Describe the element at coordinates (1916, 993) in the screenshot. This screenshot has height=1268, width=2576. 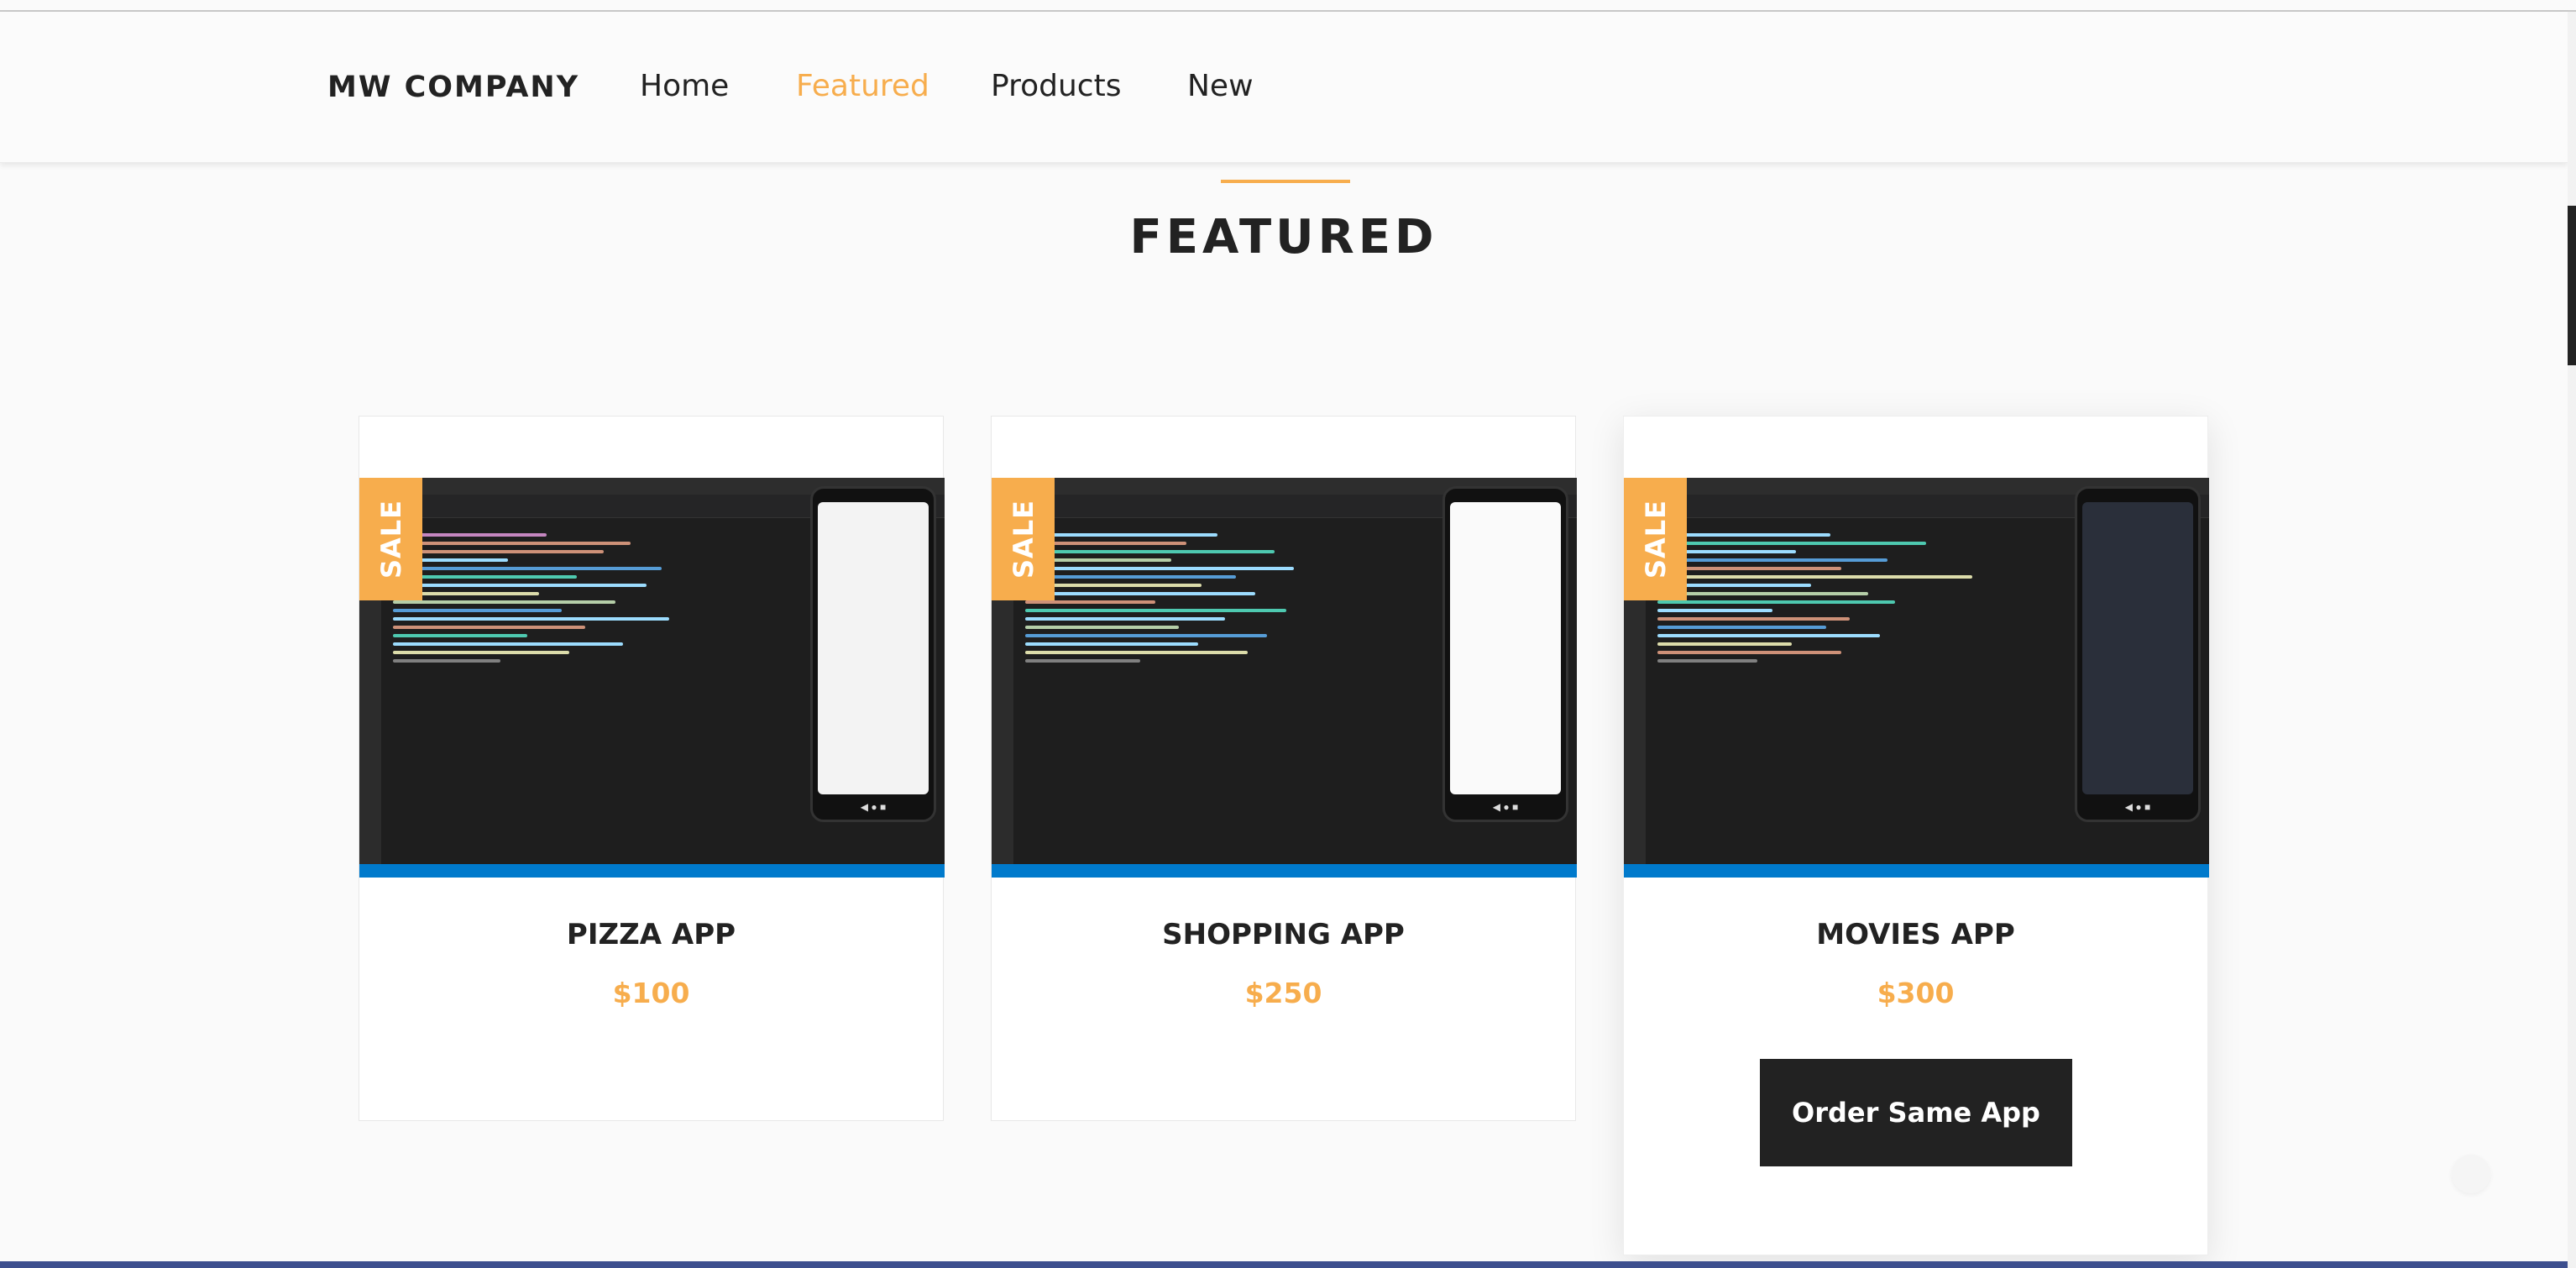
I see `product-price: $300` at that location.